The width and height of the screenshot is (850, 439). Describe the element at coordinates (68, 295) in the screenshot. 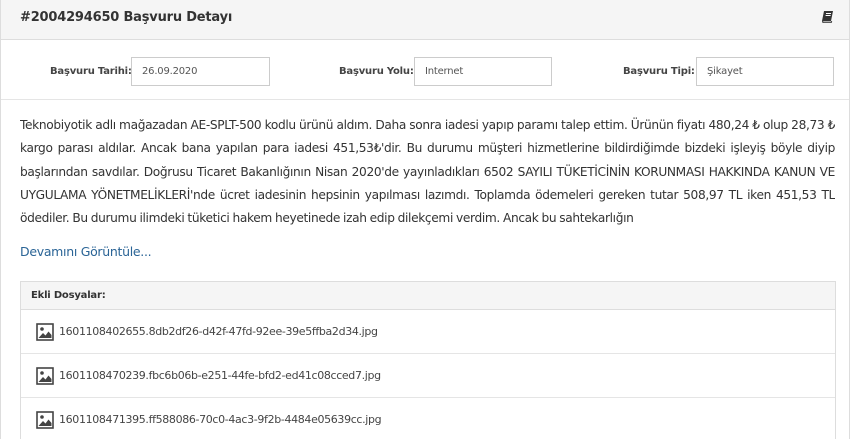

I see `attachments-title: Ekli Dosyalar:` at that location.